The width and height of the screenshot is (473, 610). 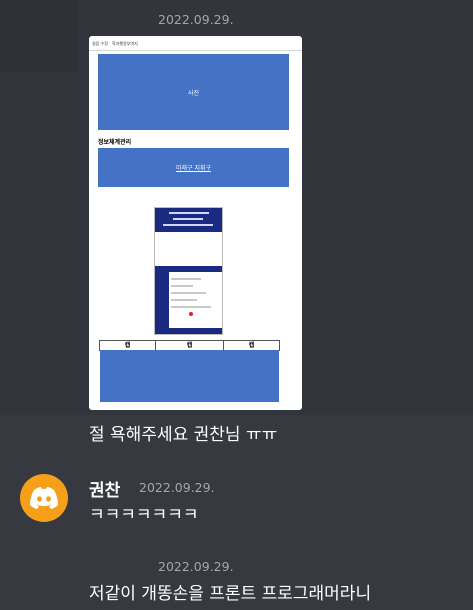 I want to click on photo-label: 사진, so click(x=193, y=93).